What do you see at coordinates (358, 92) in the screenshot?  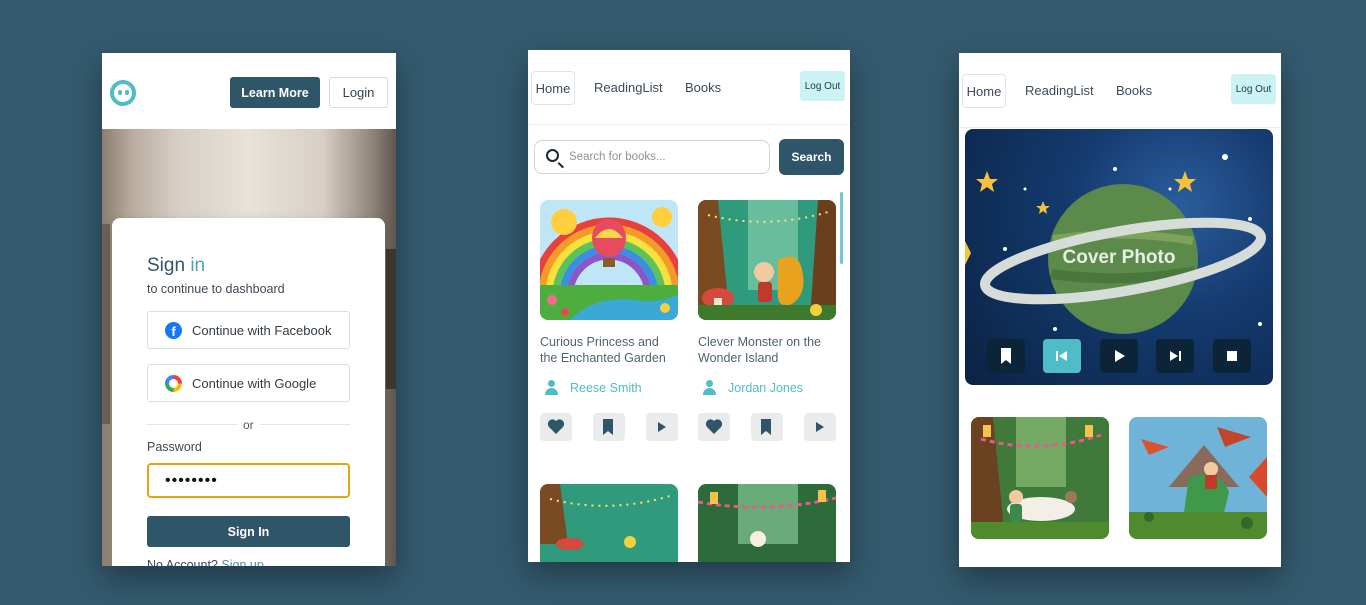 I see `login-button: Login` at bounding box center [358, 92].